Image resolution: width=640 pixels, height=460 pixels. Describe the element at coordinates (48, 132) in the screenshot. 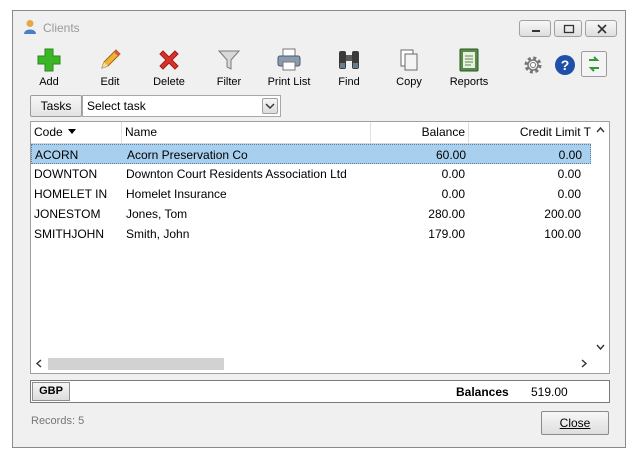

I see `header-code-label: Code` at that location.